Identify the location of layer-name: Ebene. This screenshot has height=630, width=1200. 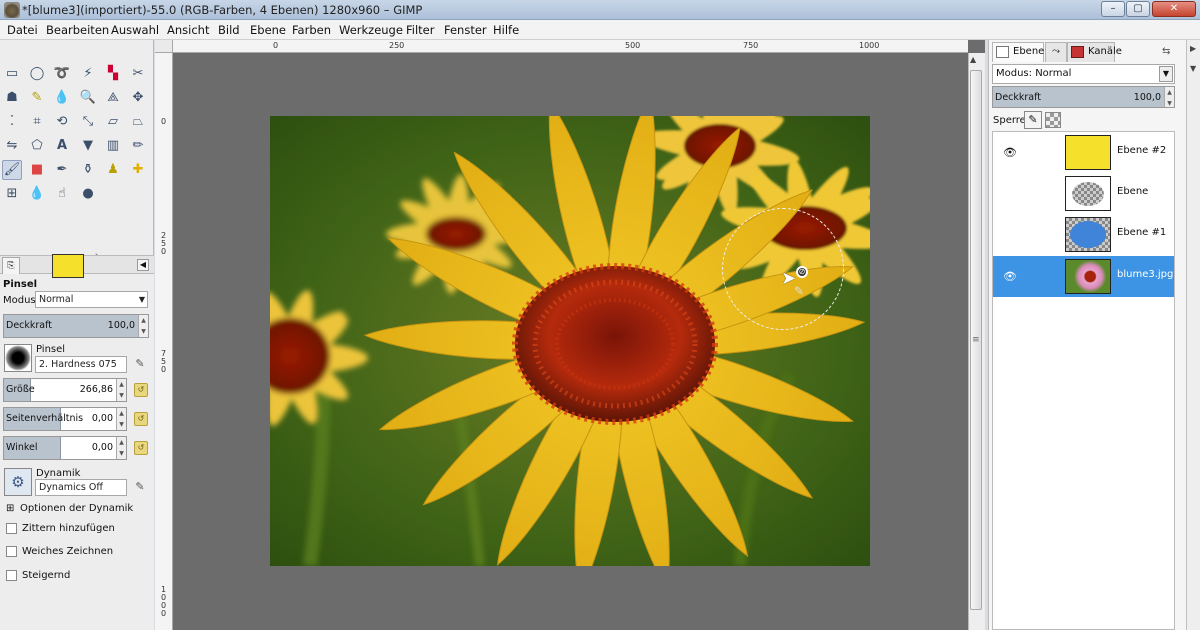
(1132, 191).